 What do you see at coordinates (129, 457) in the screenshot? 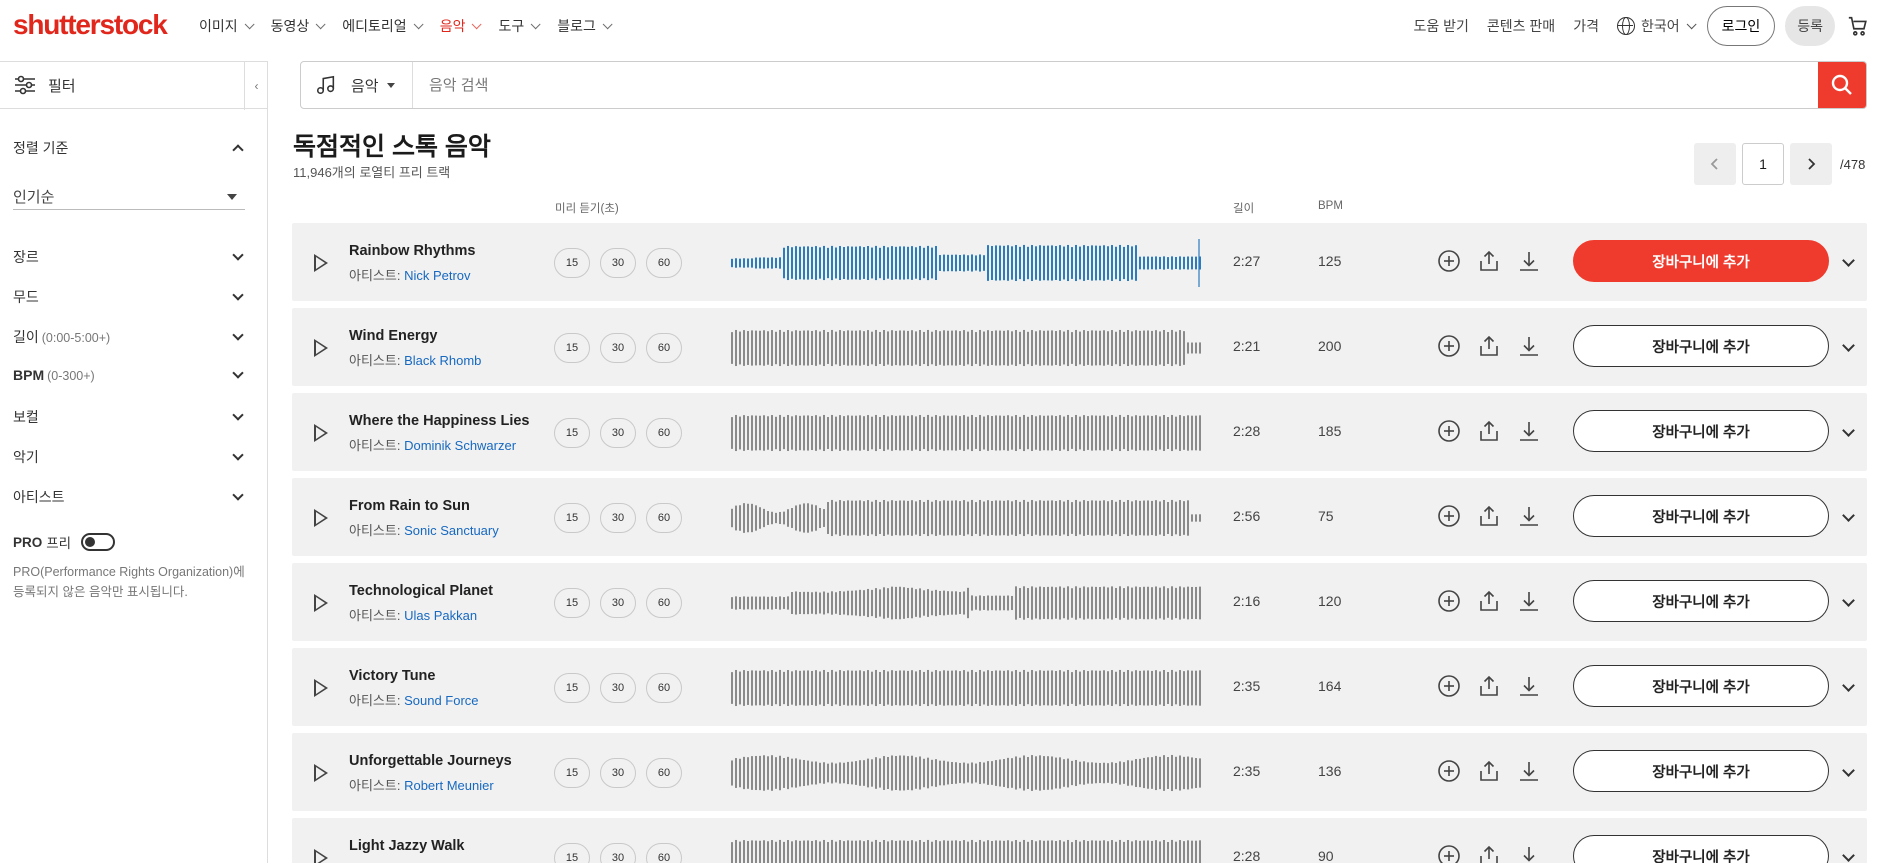
I see `filter-instruments: 악기` at bounding box center [129, 457].